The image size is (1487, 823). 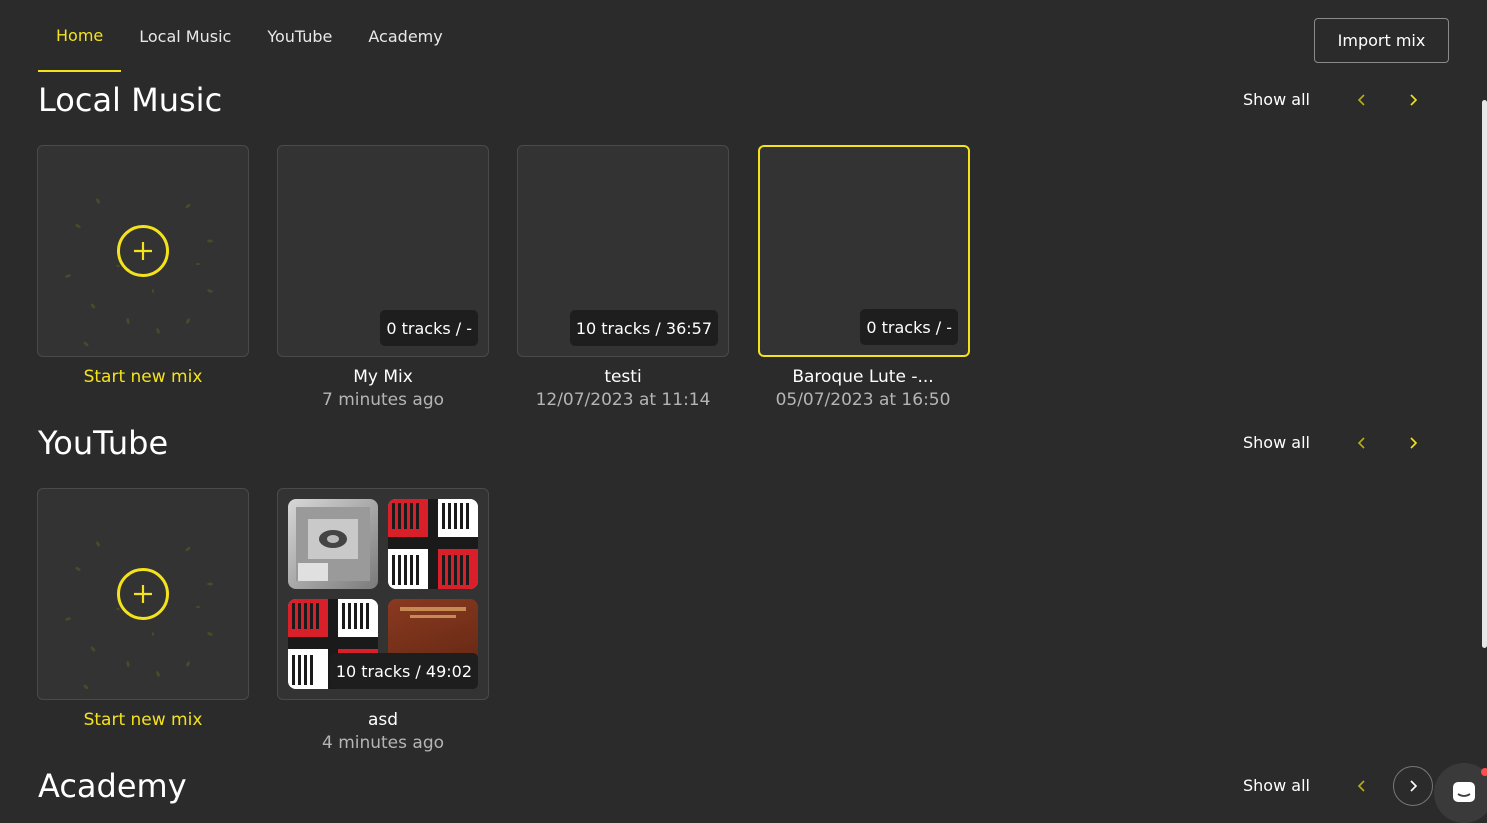 I want to click on youtube-prev-arrow, so click(x=1362, y=443).